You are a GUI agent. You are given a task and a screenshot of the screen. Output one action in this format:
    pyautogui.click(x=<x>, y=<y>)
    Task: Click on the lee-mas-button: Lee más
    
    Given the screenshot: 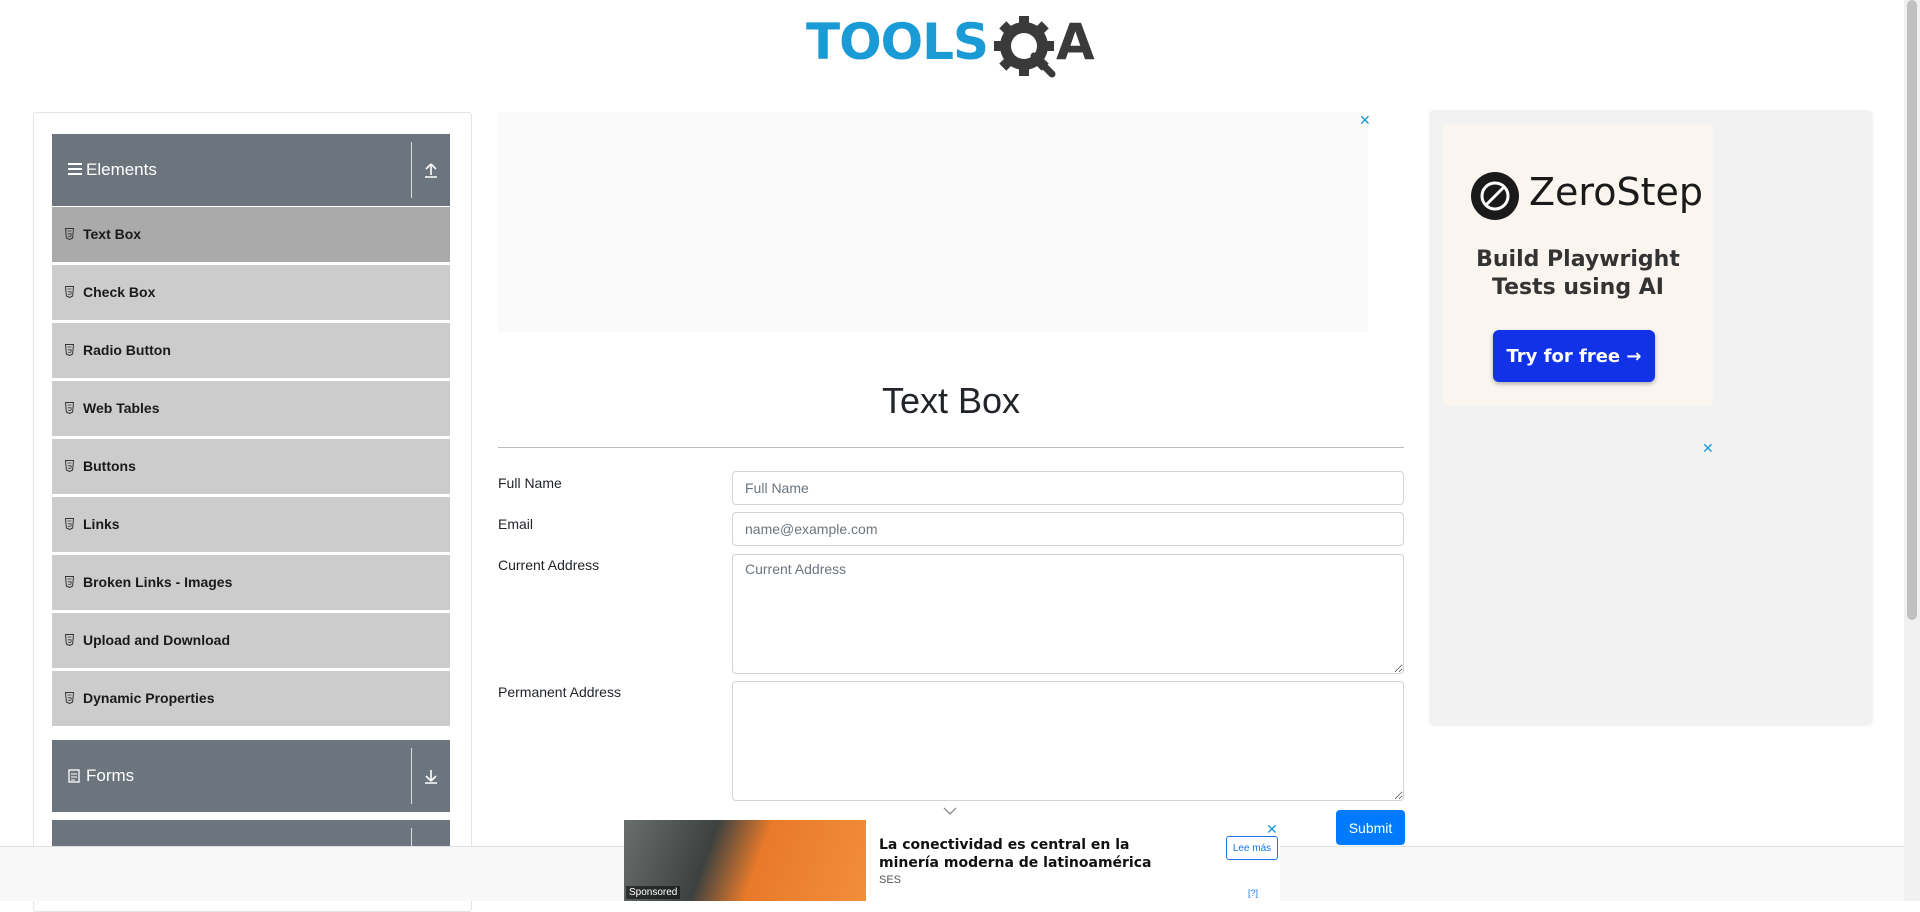 What is the action you would take?
    pyautogui.click(x=1252, y=848)
    